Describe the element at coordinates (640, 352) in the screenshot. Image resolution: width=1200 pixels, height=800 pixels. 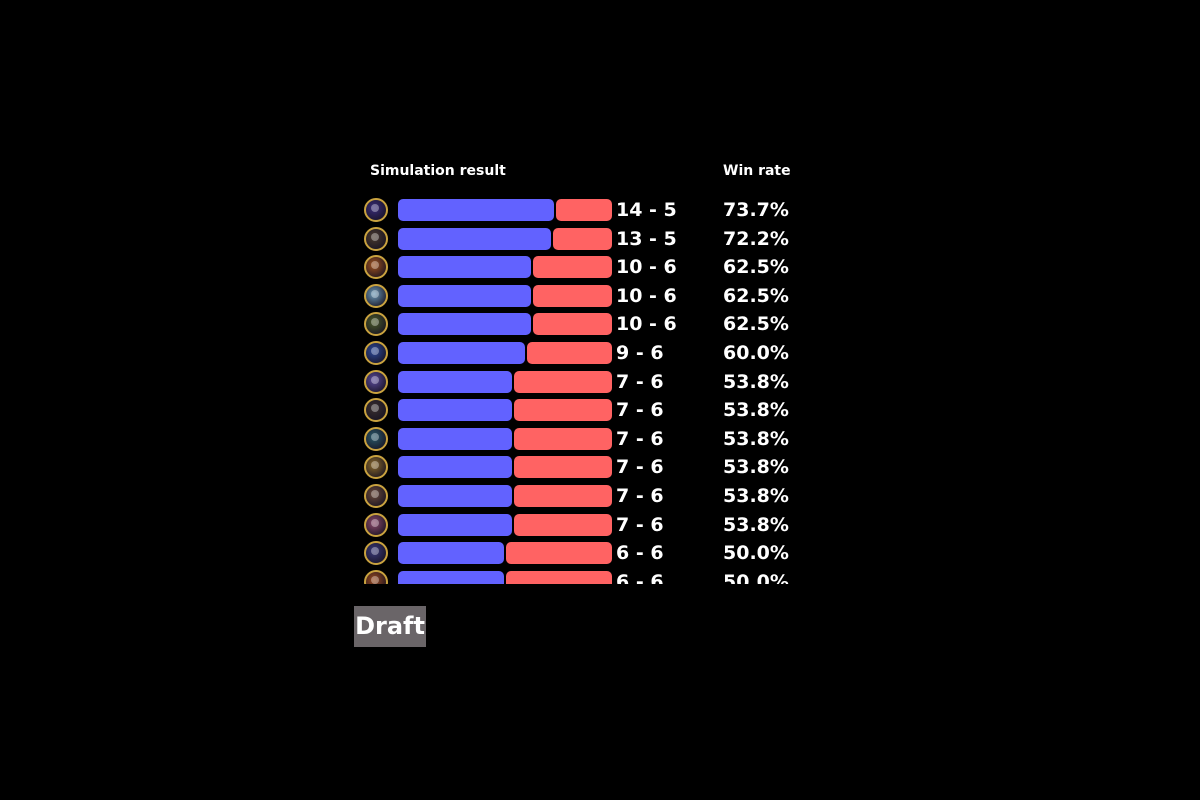
I see `win-loss-score: 9 - 6` at that location.